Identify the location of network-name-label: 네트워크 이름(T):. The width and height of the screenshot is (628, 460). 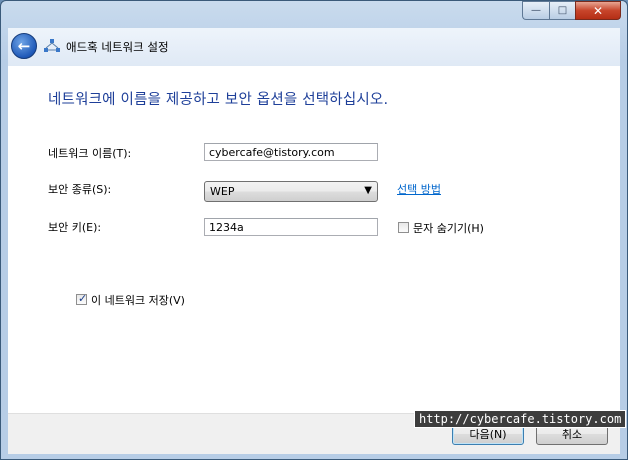
(90, 153).